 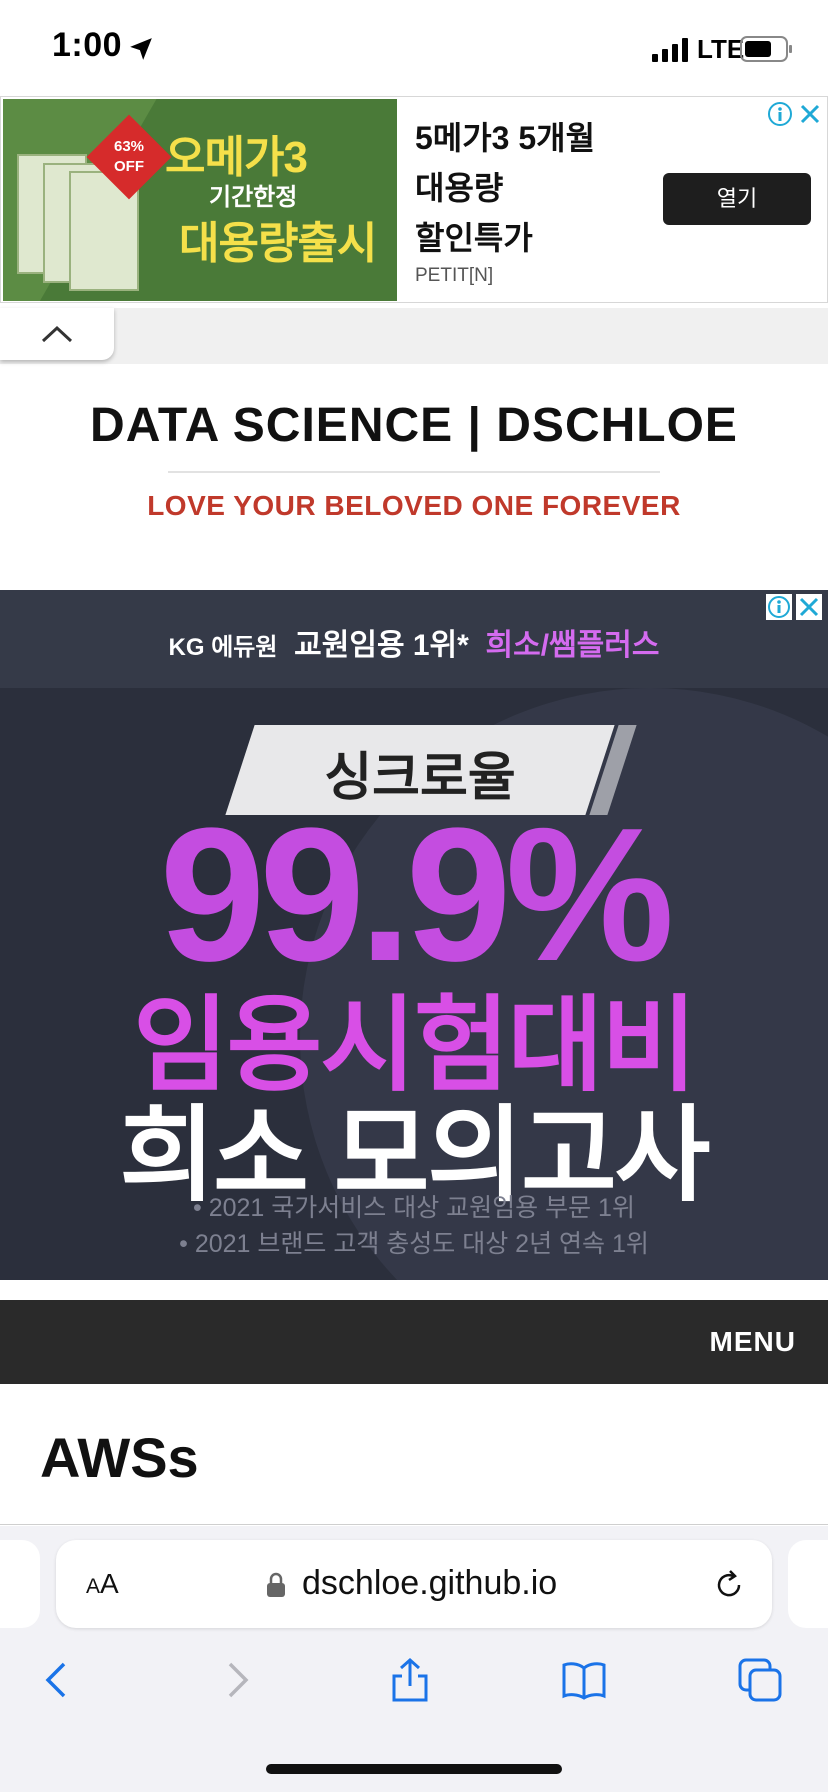 I want to click on network-label: LTE, so click(x=721, y=49).